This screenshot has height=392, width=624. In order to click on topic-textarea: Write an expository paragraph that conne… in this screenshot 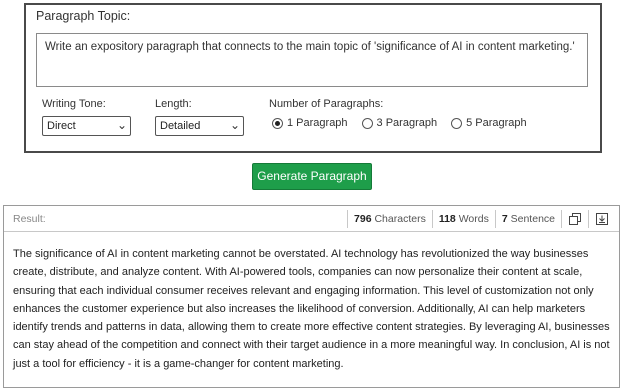, I will do `click(312, 60)`.